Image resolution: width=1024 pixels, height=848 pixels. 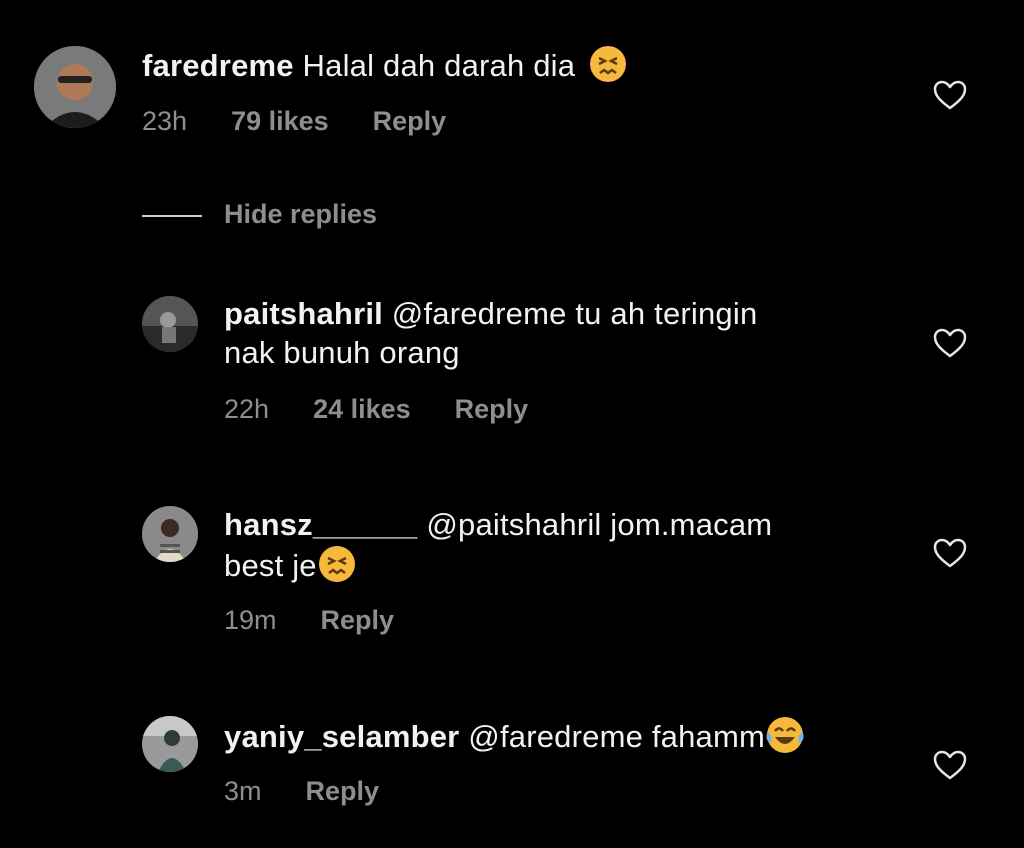 What do you see at coordinates (785, 735) in the screenshot?
I see `face-with-tears-of-joy-icon` at bounding box center [785, 735].